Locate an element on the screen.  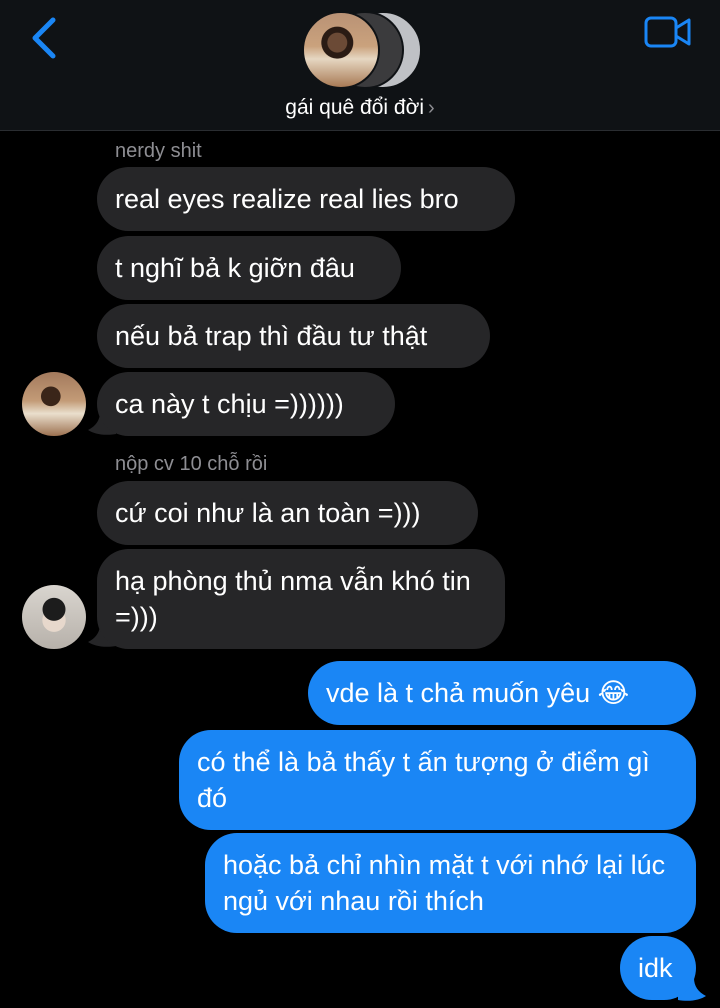
conversation-header: gái quê đổi đời › is located at coordinates (360, 65).